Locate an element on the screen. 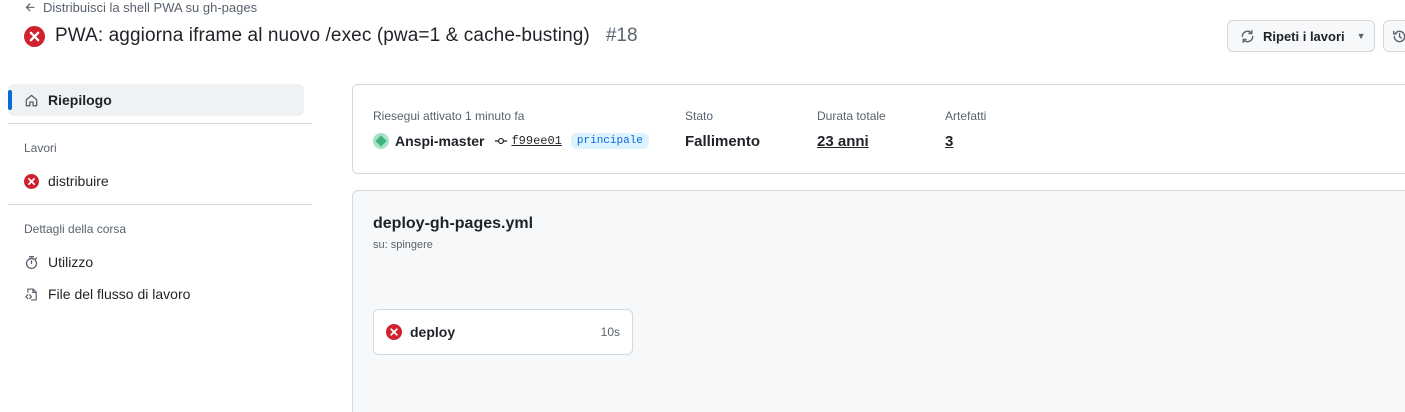 This screenshot has width=1405, height=412. sidebar-job-distribuire: distribuire is located at coordinates (160, 181).